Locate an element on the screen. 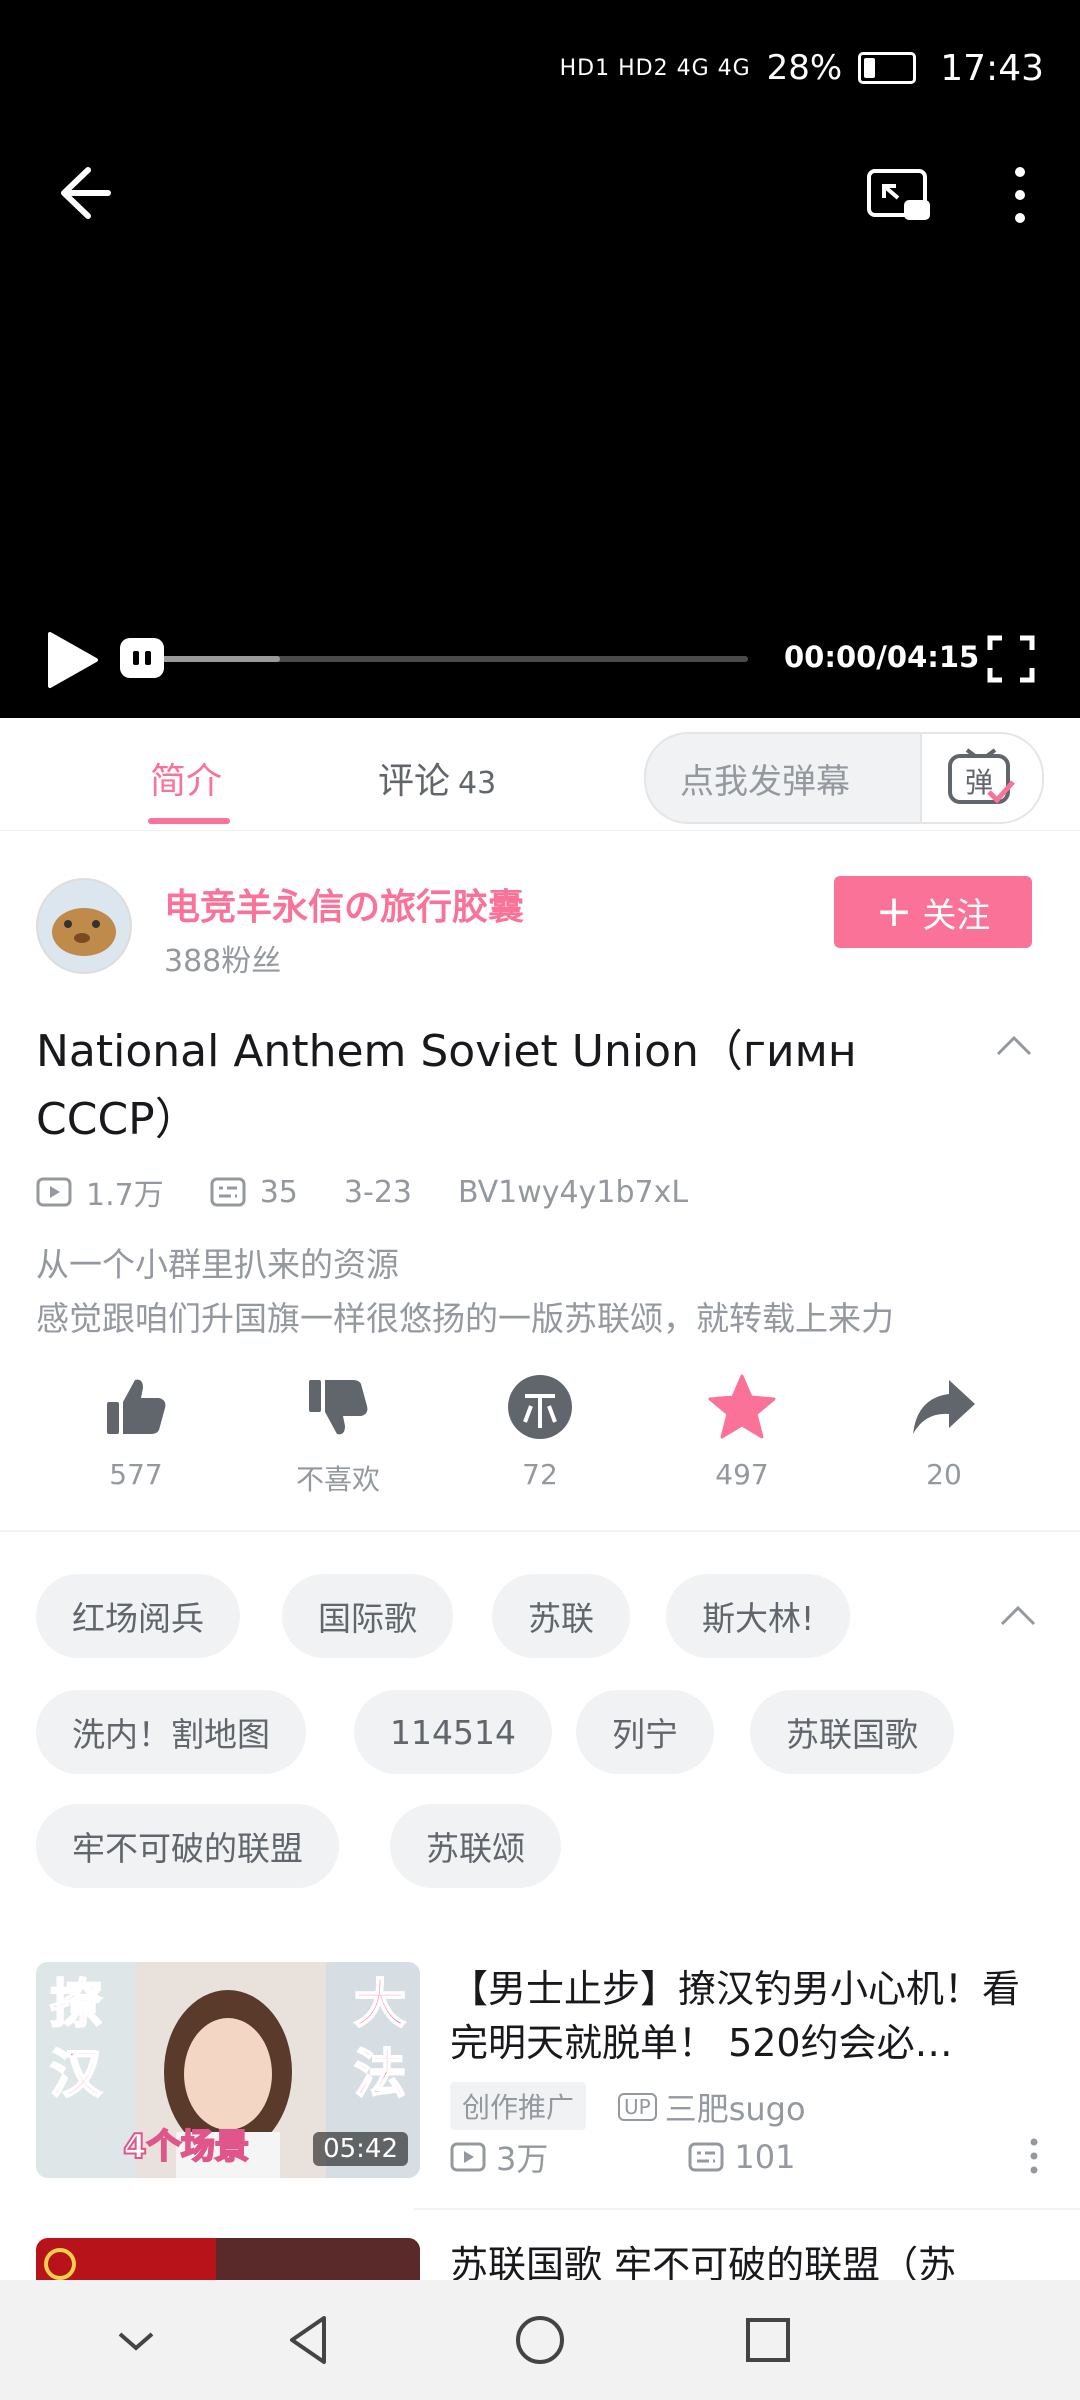 This screenshot has width=1080, height=2400. nav-back-icon is located at coordinates (310, 2340).